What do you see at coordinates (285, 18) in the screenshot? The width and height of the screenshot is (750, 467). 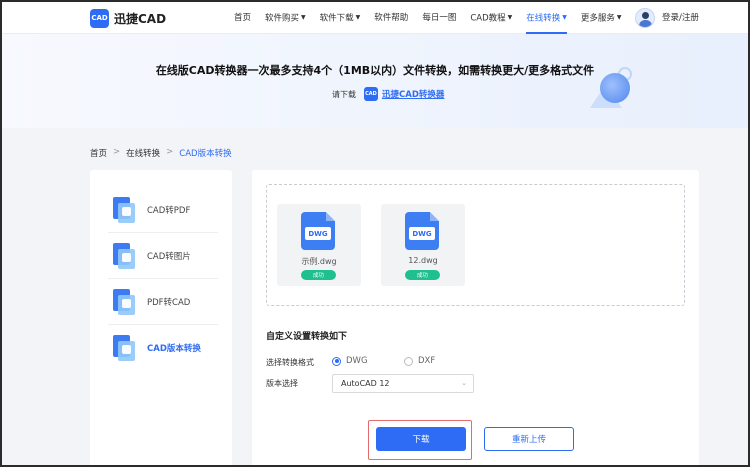 I see `nav-item-purchase: 软件购买 ▼` at bounding box center [285, 18].